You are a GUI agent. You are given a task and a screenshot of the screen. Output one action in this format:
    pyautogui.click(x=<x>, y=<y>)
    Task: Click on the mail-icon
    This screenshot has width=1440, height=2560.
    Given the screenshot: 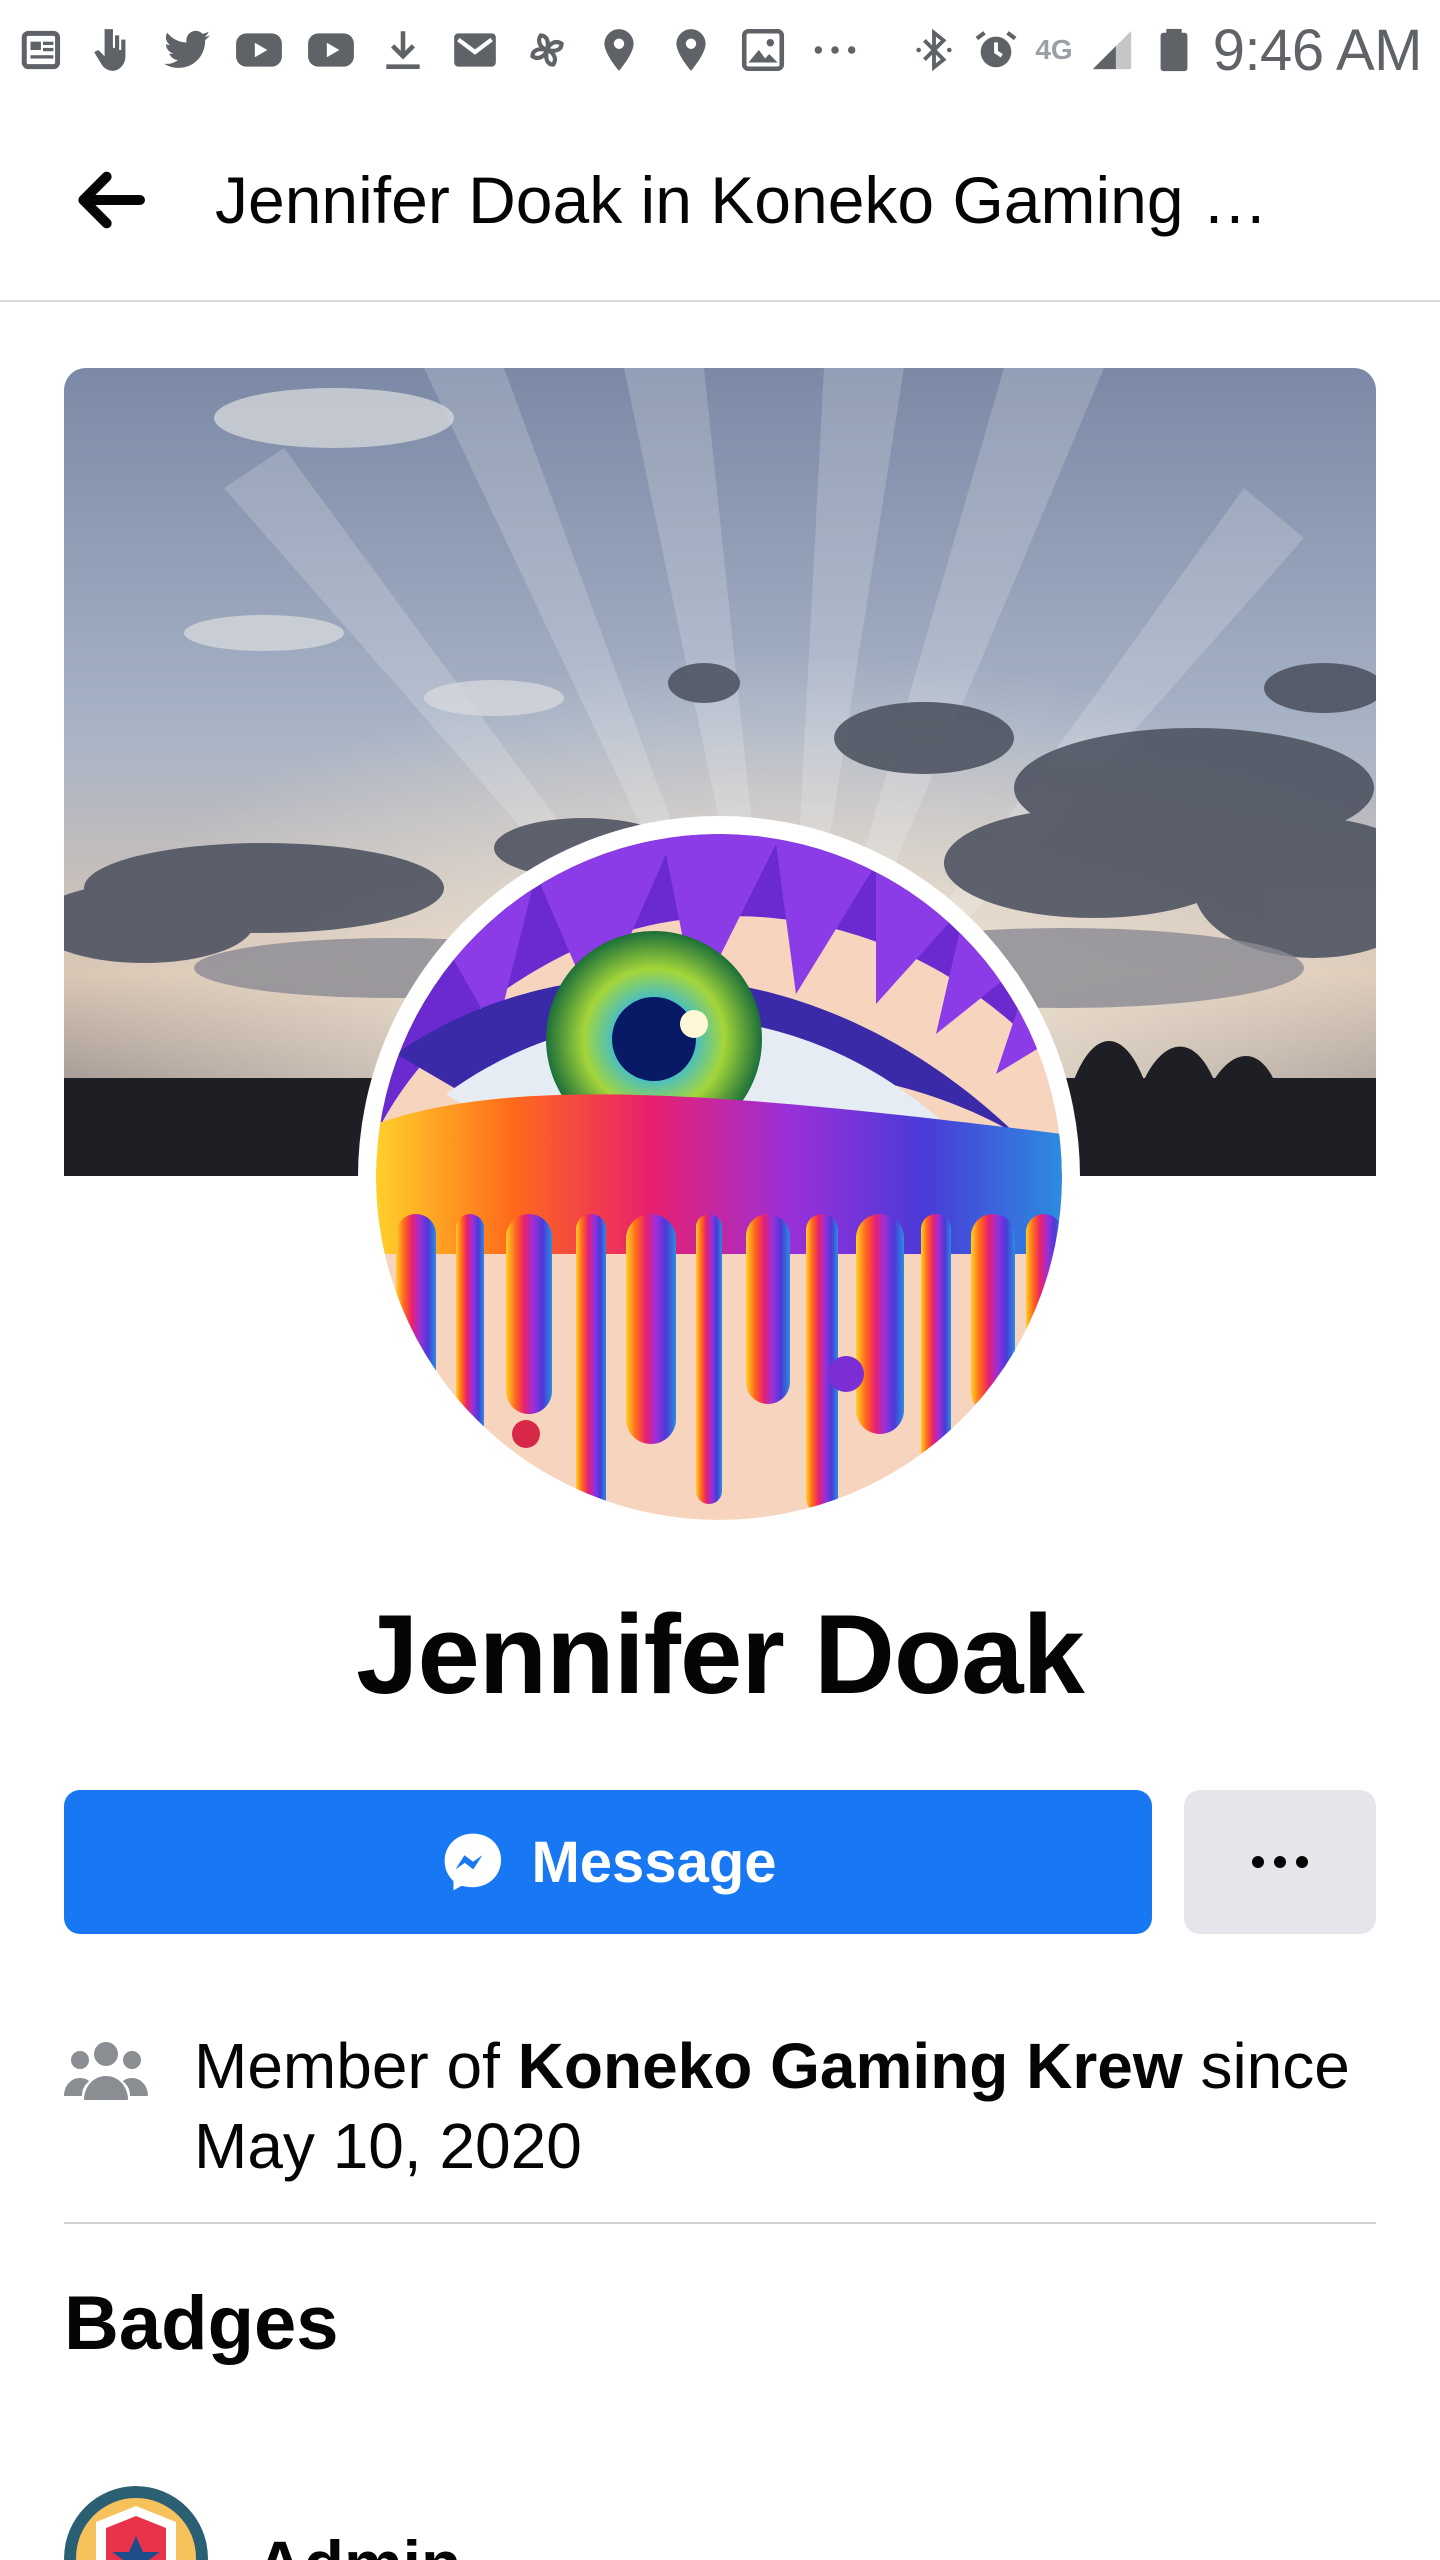 What is the action you would take?
    pyautogui.click(x=475, y=50)
    